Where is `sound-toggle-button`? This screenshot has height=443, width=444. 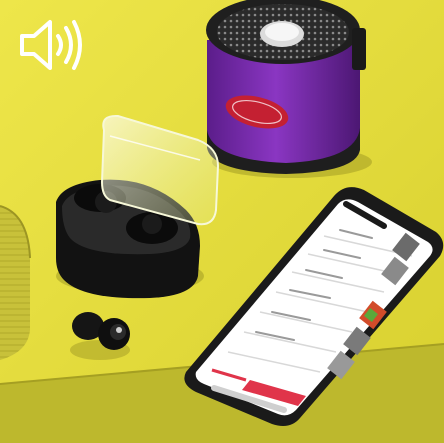 sound-toggle-button is located at coordinates (50, 45).